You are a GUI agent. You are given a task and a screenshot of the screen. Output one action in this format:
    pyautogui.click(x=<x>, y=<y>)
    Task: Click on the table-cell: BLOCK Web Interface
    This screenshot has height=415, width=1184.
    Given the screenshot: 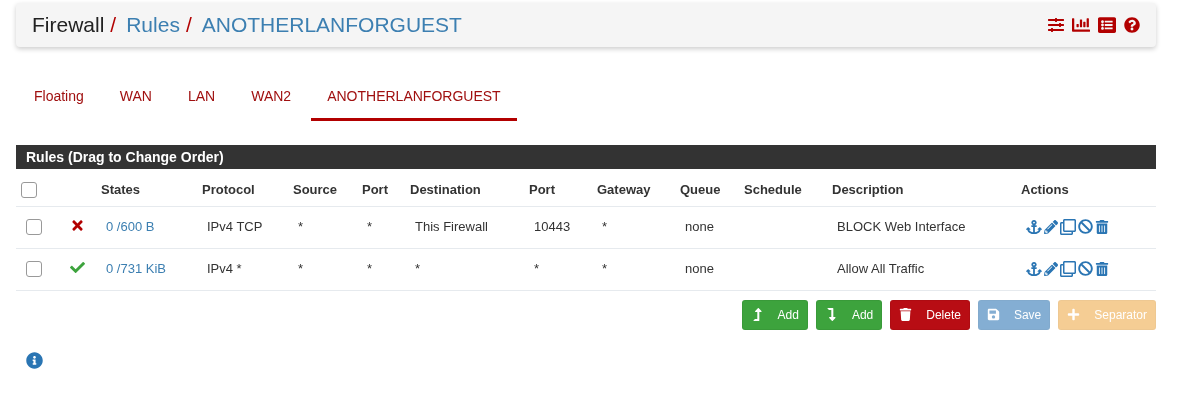 What is the action you would take?
    pyautogui.click(x=901, y=227)
    